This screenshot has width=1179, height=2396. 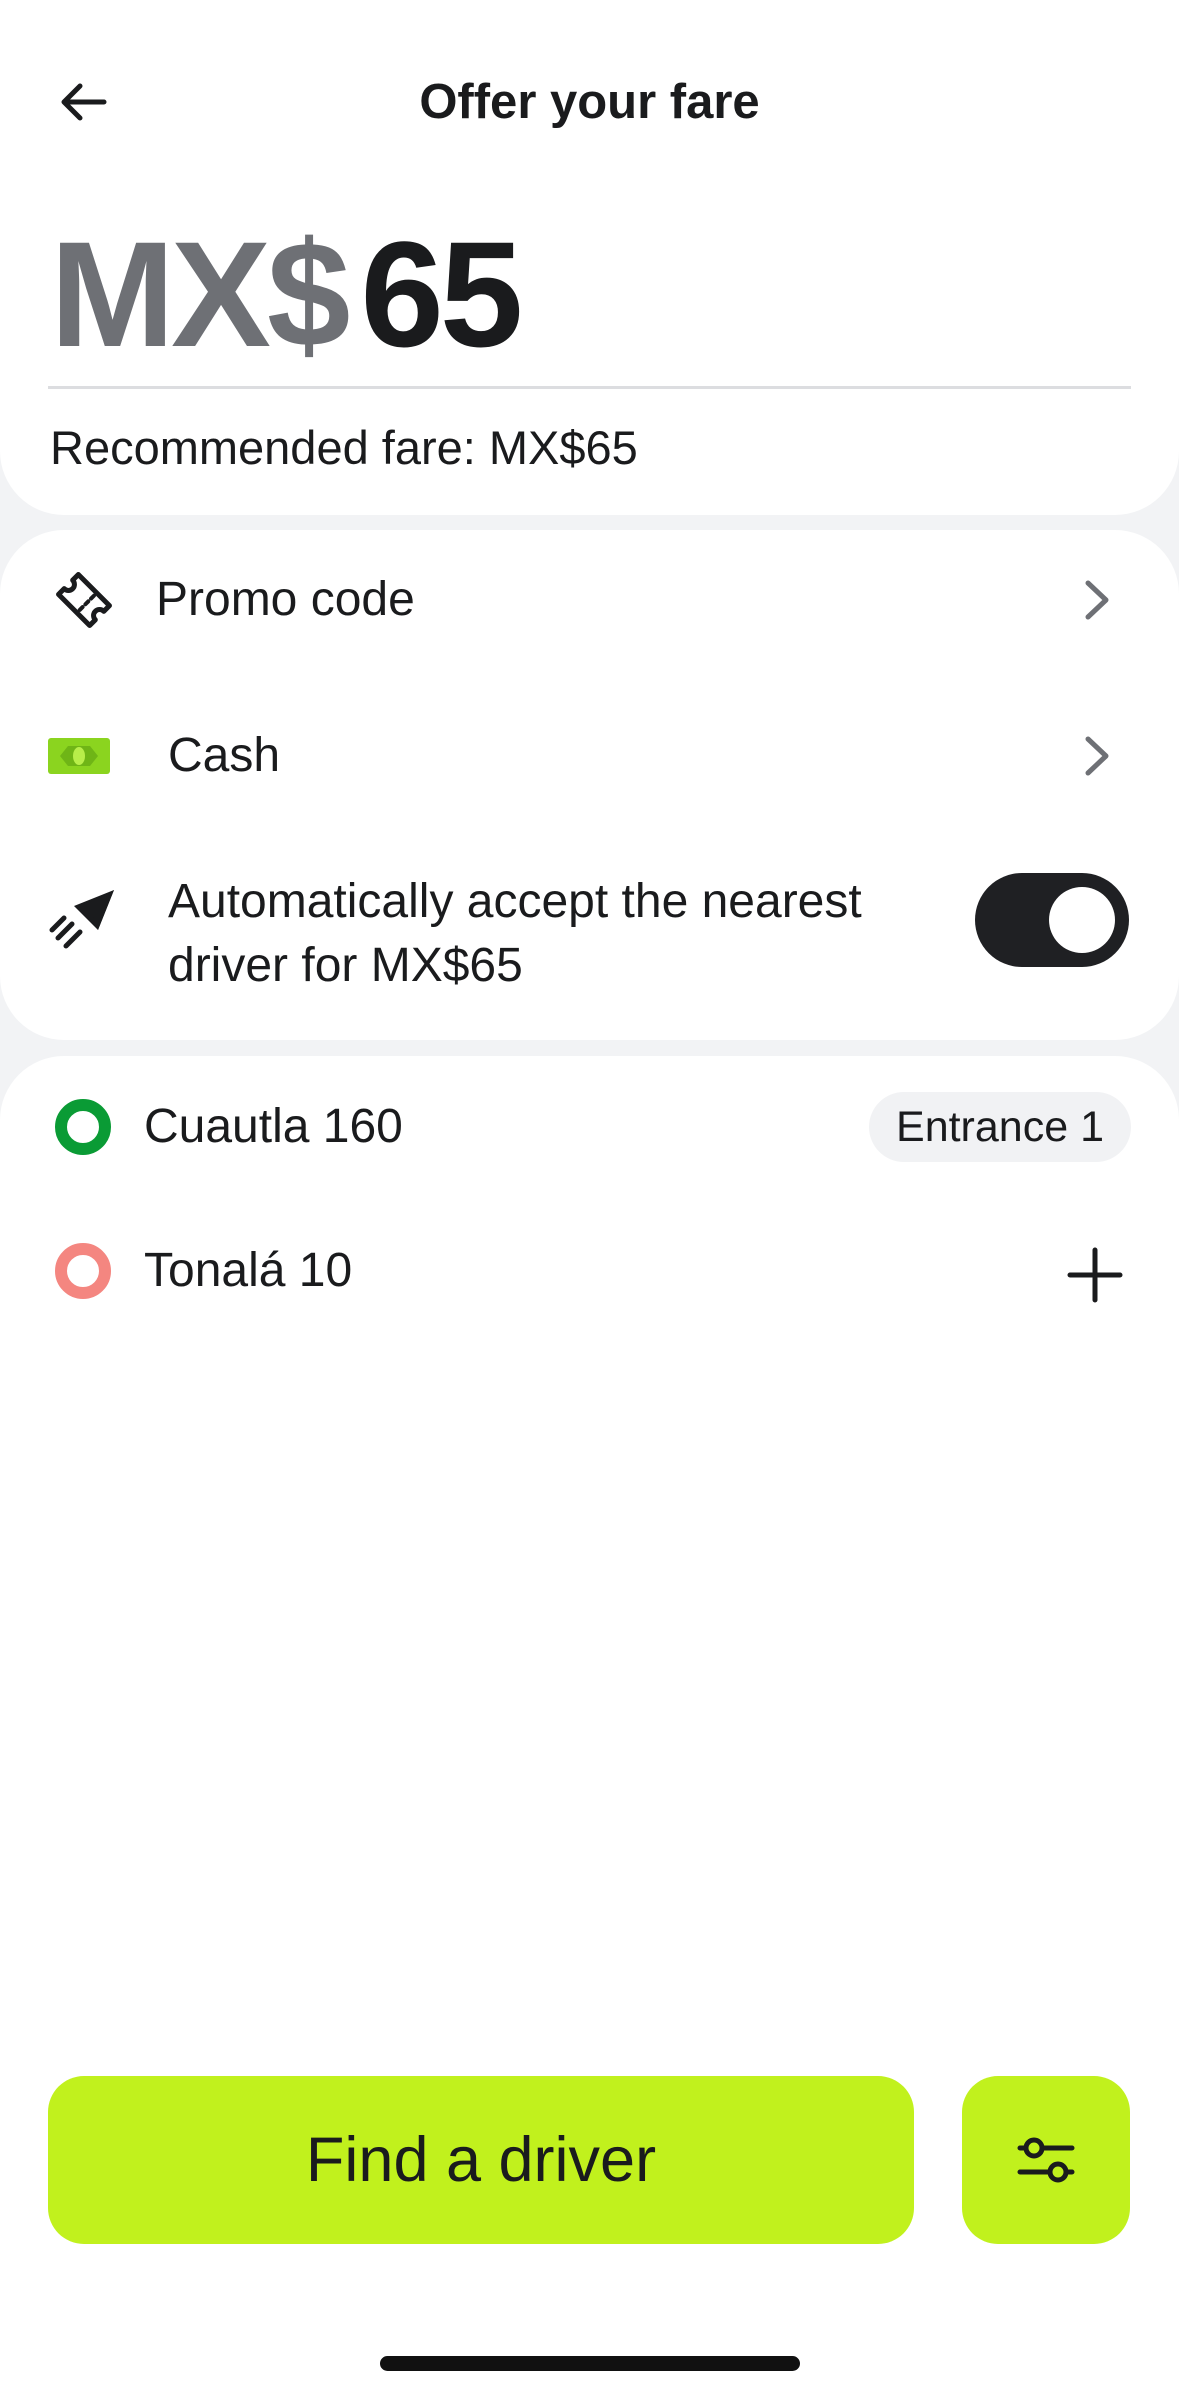 What do you see at coordinates (441, 294) in the screenshot?
I see `fare-amount: 65` at bounding box center [441, 294].